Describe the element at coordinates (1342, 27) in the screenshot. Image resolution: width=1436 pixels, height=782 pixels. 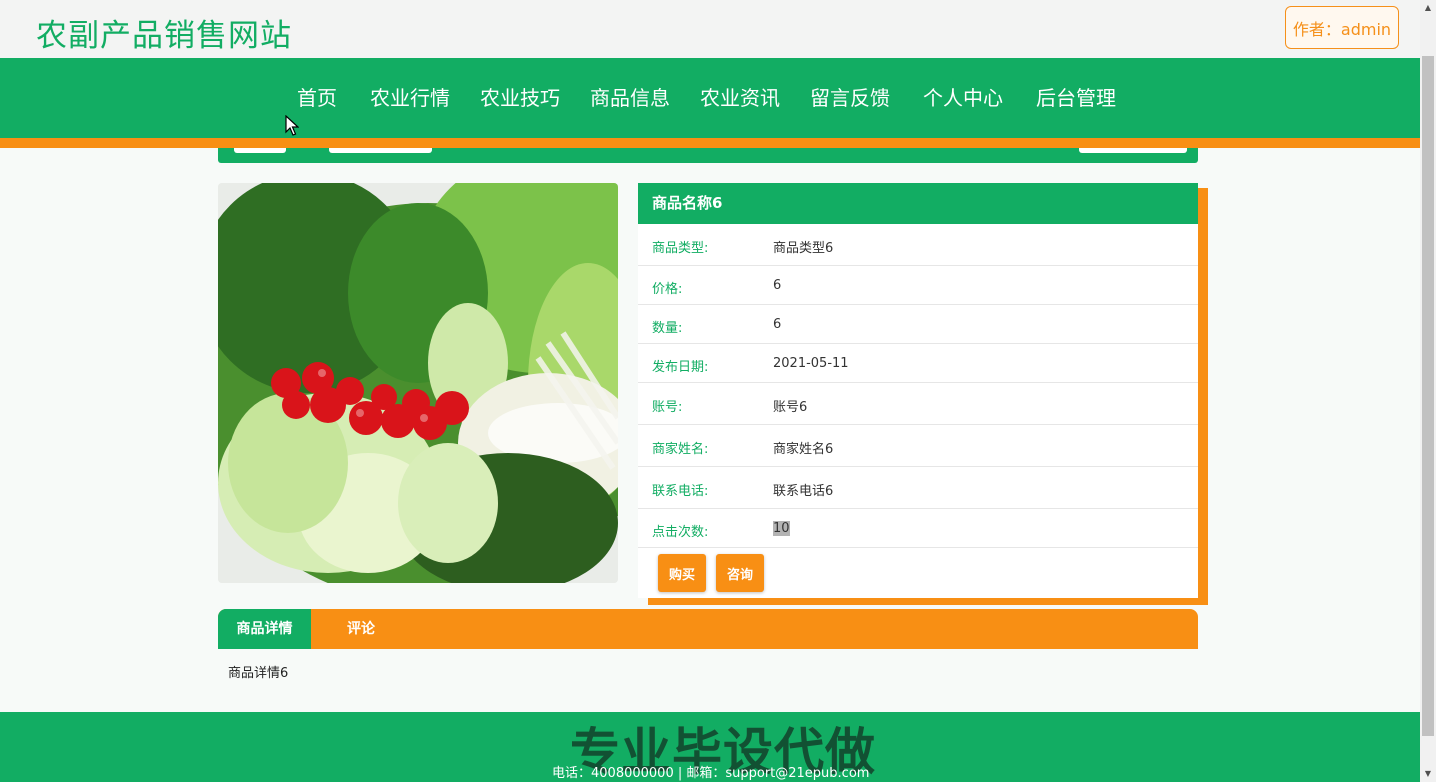
I see `author-button: 作者：admin` at that location.